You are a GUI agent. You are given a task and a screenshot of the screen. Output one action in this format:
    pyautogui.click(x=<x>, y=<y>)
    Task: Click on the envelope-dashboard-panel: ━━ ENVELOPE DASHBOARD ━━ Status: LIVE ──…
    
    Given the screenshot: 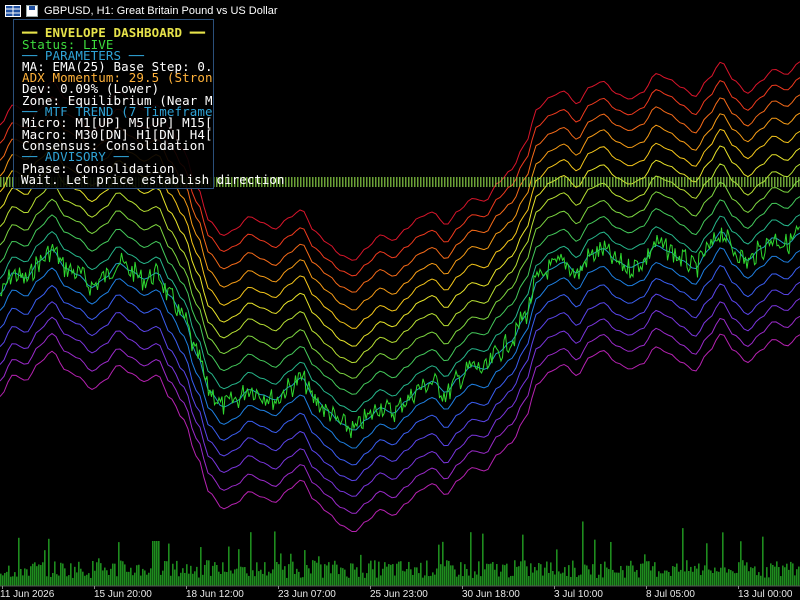 What is the action you would take?
    pyautogui.click(x=113, y=104)
    